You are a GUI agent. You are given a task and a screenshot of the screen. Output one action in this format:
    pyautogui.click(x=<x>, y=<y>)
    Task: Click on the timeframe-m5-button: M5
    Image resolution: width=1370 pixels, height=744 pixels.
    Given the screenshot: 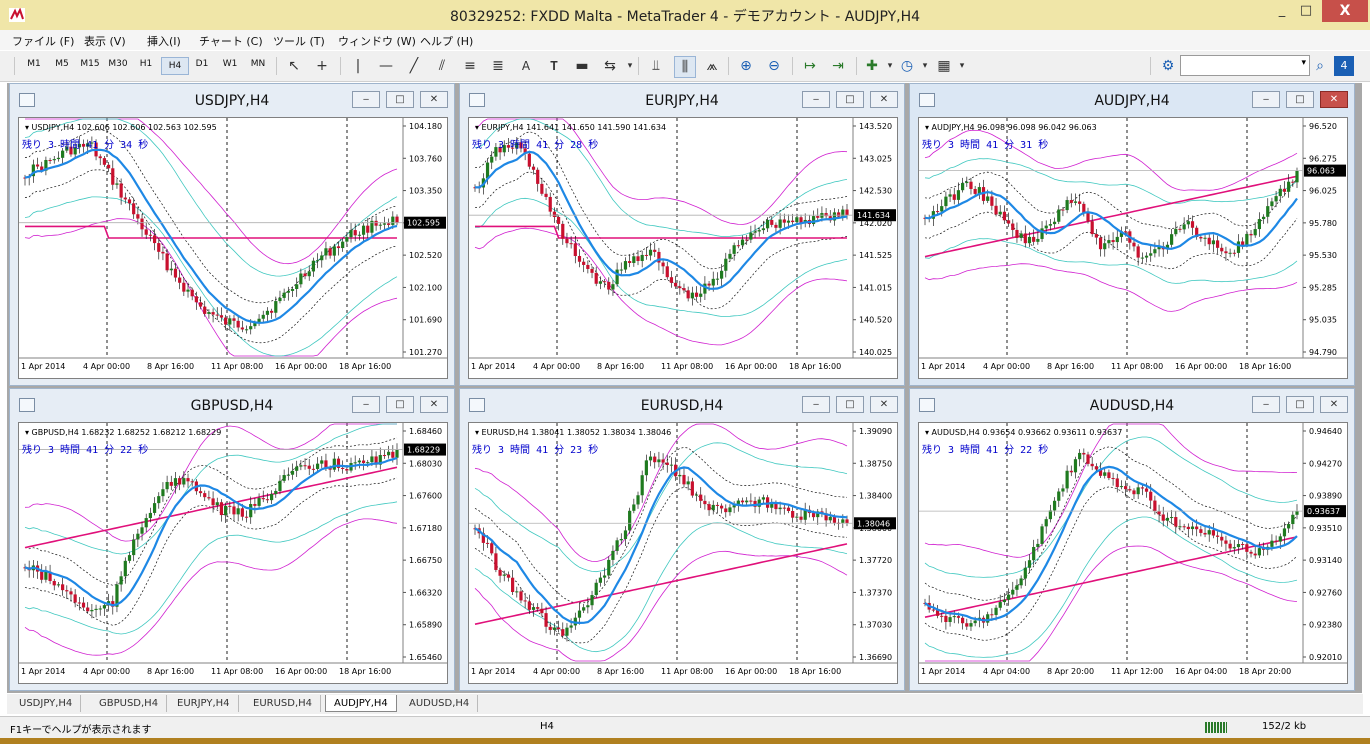 What is the action you would take?
    pyautogui.click(x=62, y=64)
    